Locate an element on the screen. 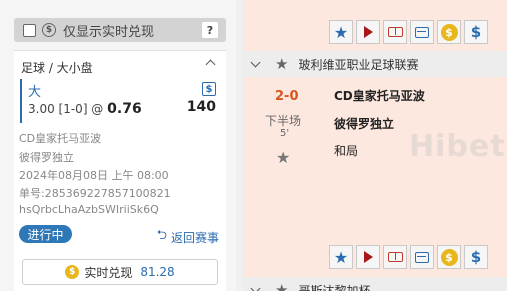 This screenshot has width=507, height=291. match-minute: 5' is located at coordinates (285, 133).